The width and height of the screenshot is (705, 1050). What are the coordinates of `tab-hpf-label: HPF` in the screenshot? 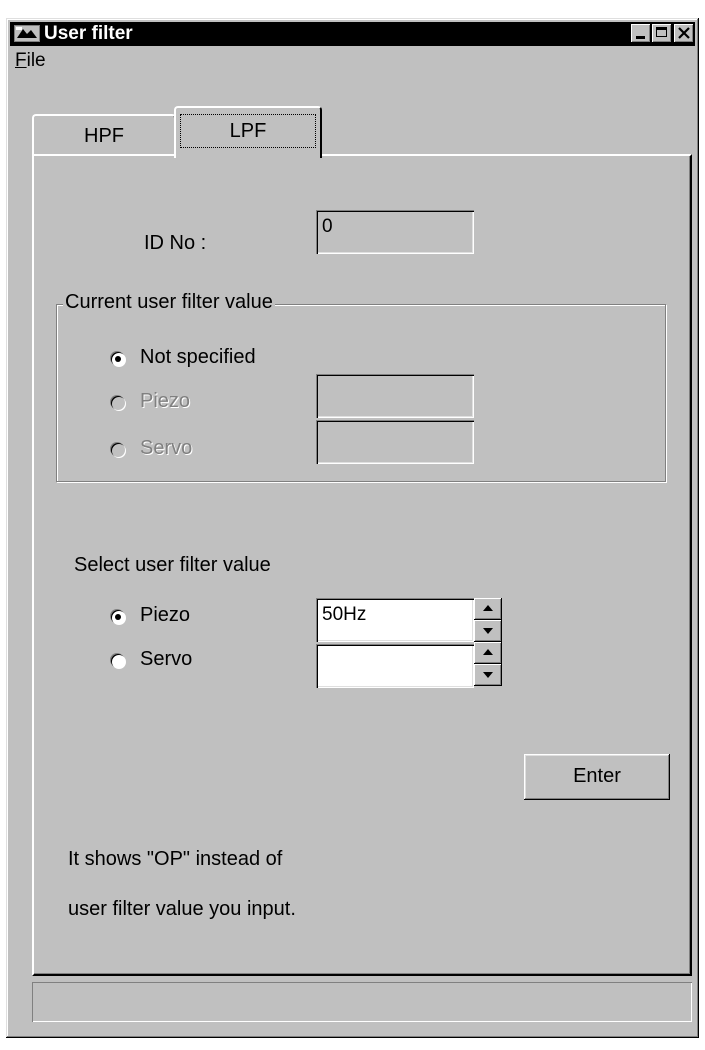 It's located at (104, 136).